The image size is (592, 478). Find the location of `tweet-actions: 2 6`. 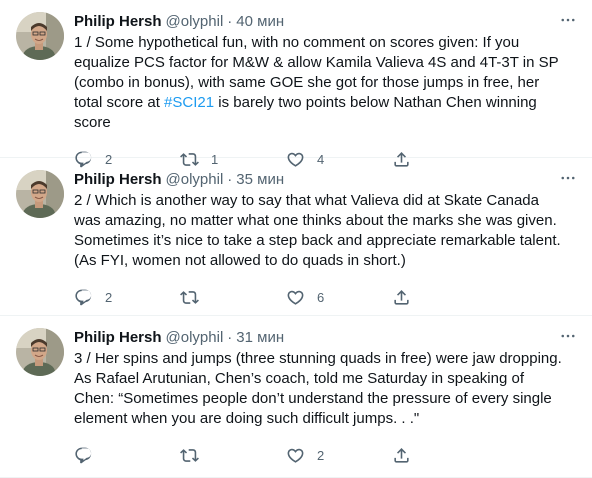

tweet-actions: 2 6 is located at coordinates (325, 297).